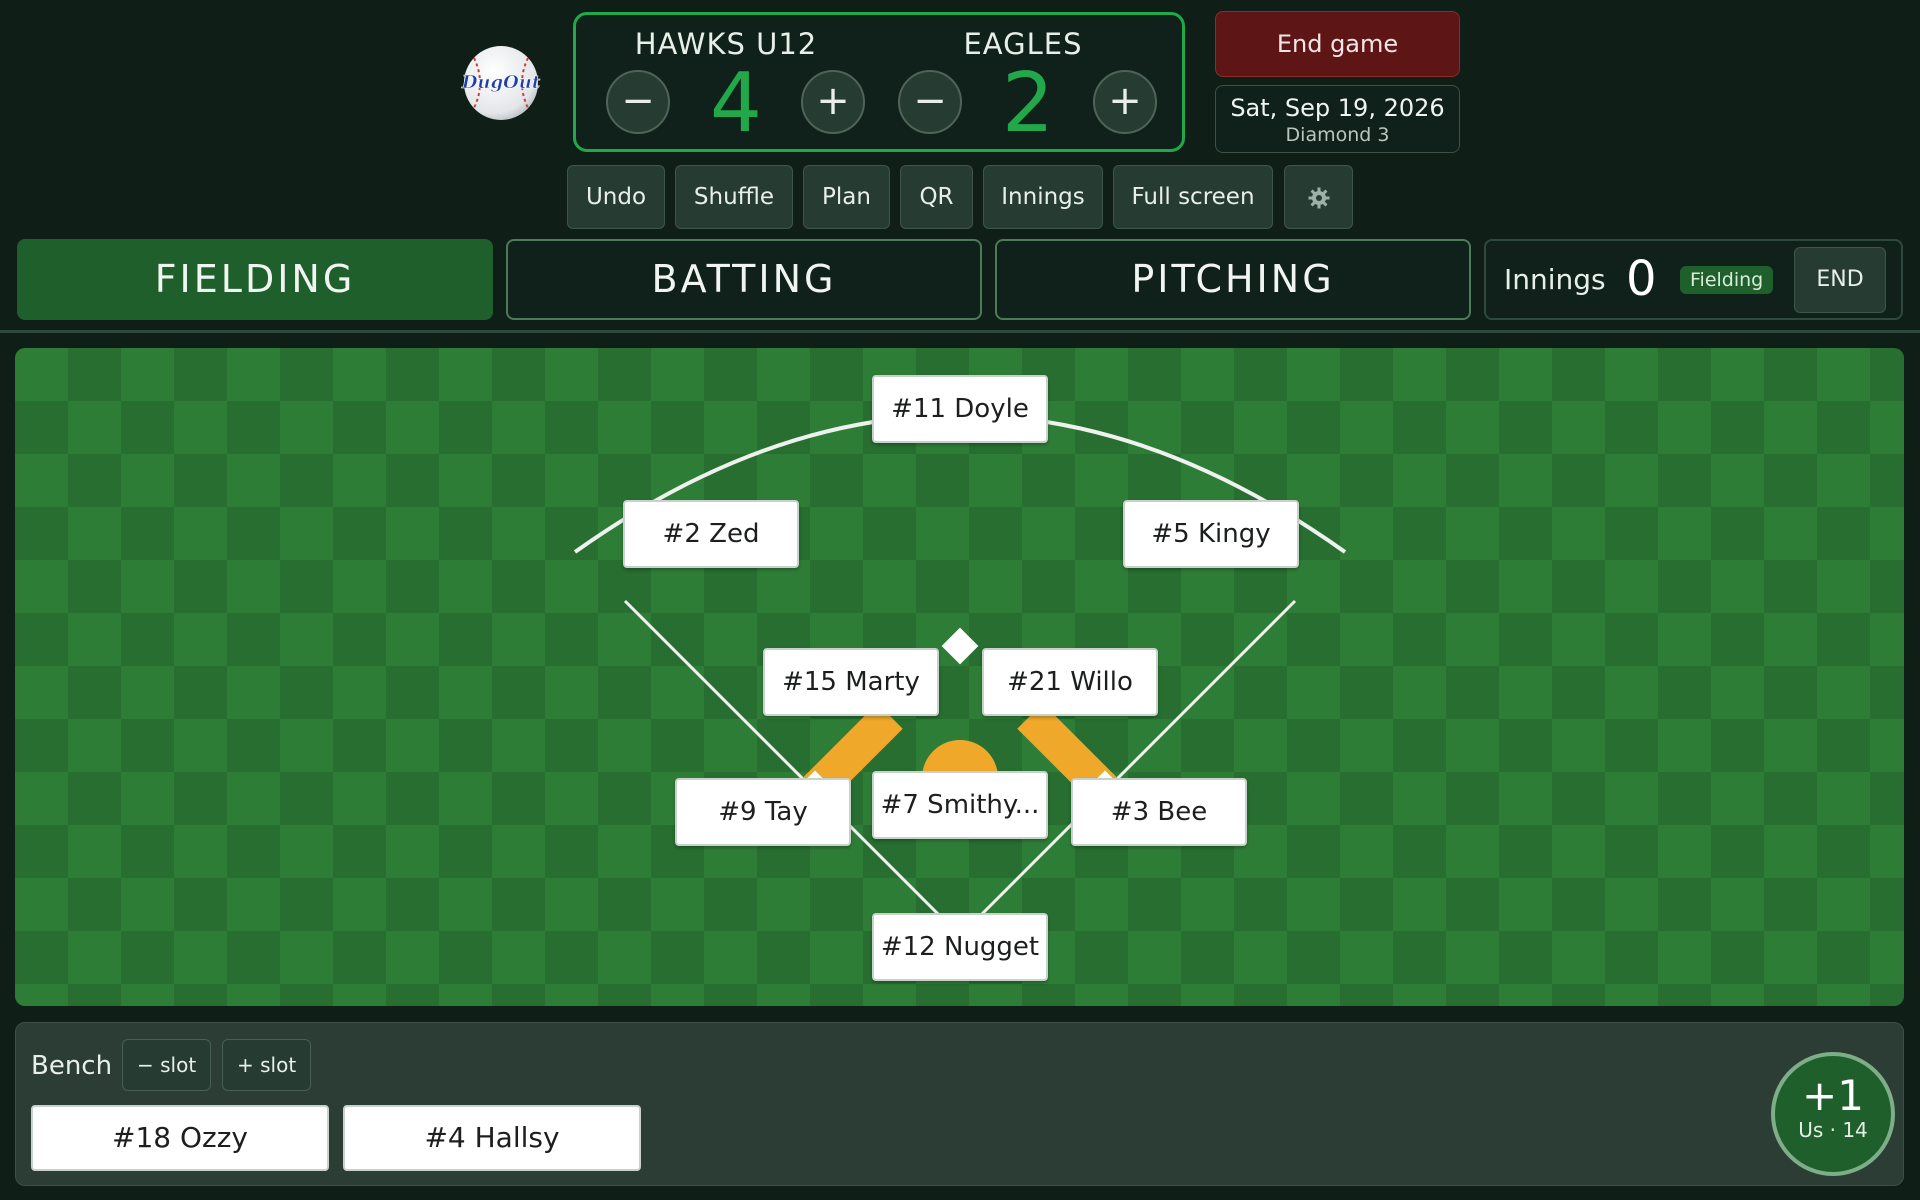 This screenshot has height=1200, width=1920. Describe the element at coordinates (1337, 135) in the screenshot. I see `game-venue: Diamond 3` at that location.